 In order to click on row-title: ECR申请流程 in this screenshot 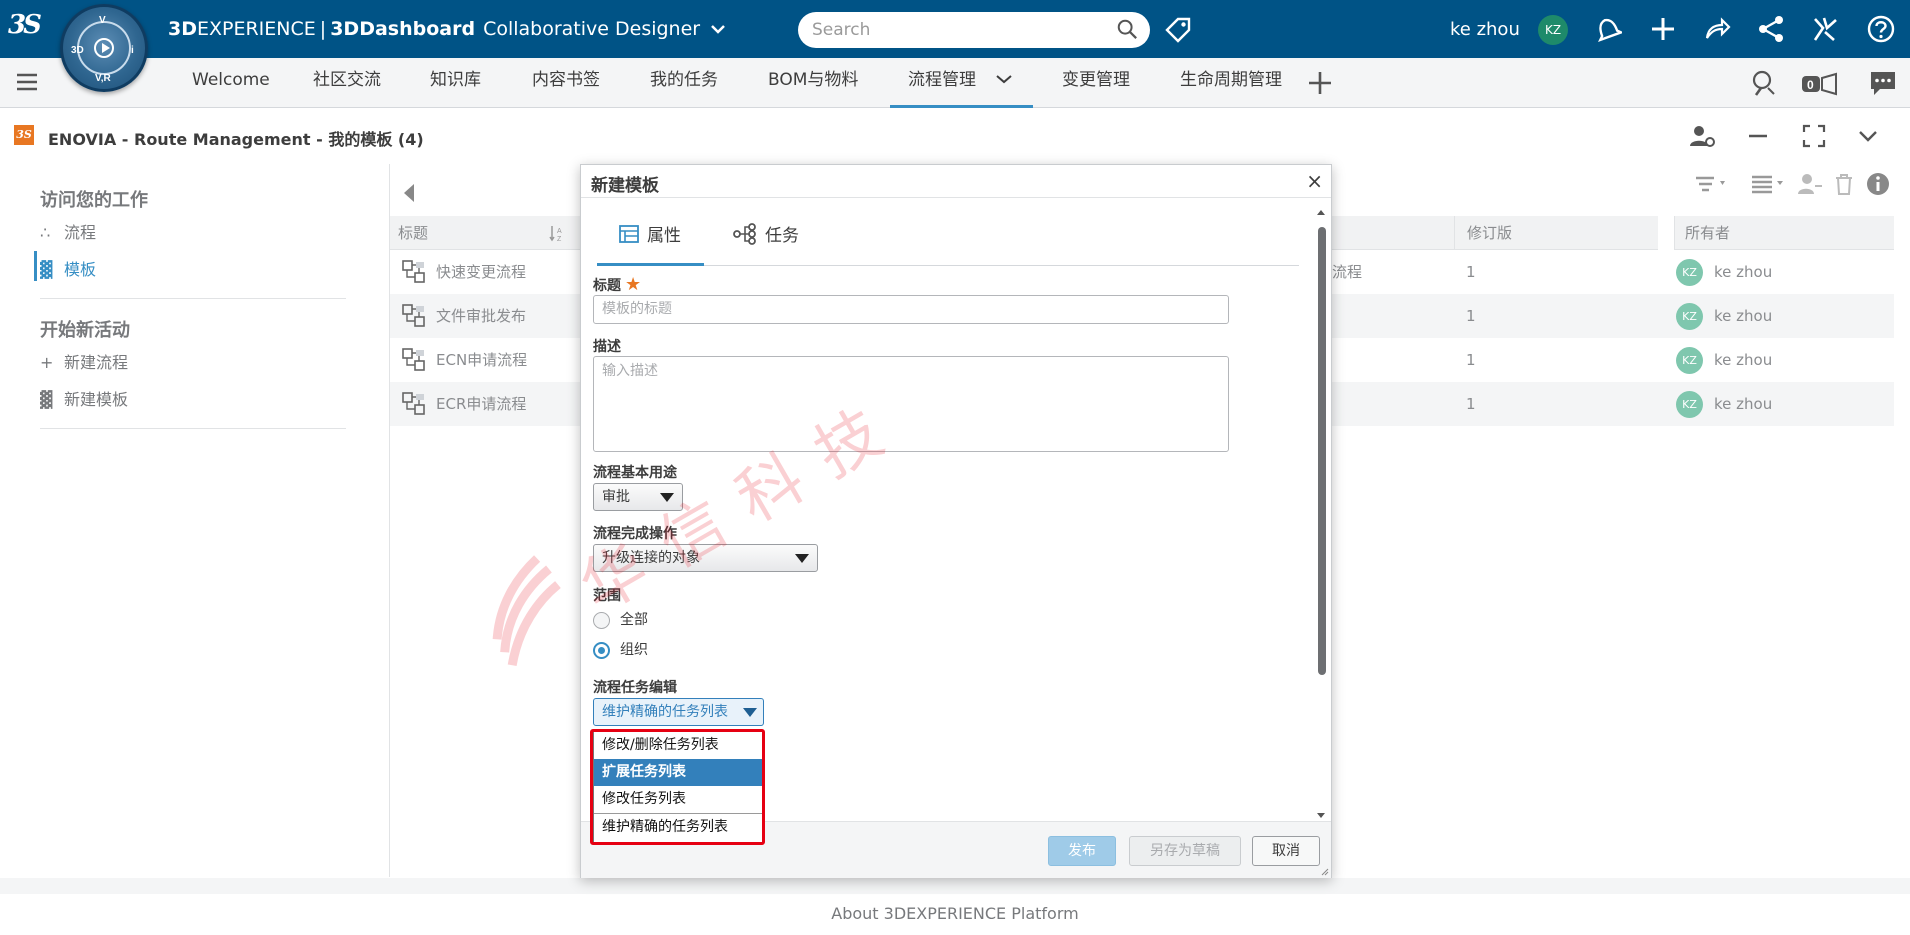, I will do `click(481, 404)`.